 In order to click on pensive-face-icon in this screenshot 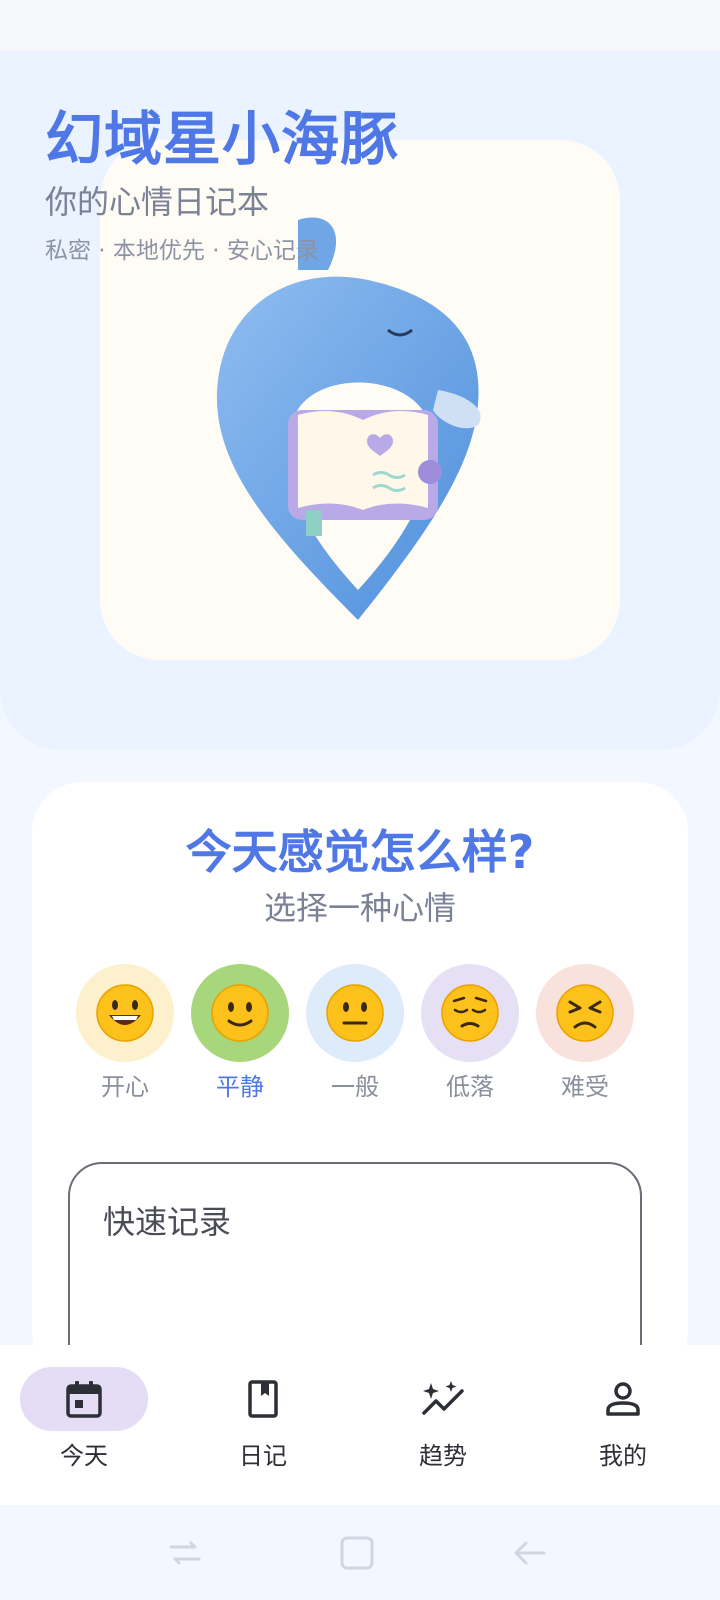, I will do `click(470, 1013)`.